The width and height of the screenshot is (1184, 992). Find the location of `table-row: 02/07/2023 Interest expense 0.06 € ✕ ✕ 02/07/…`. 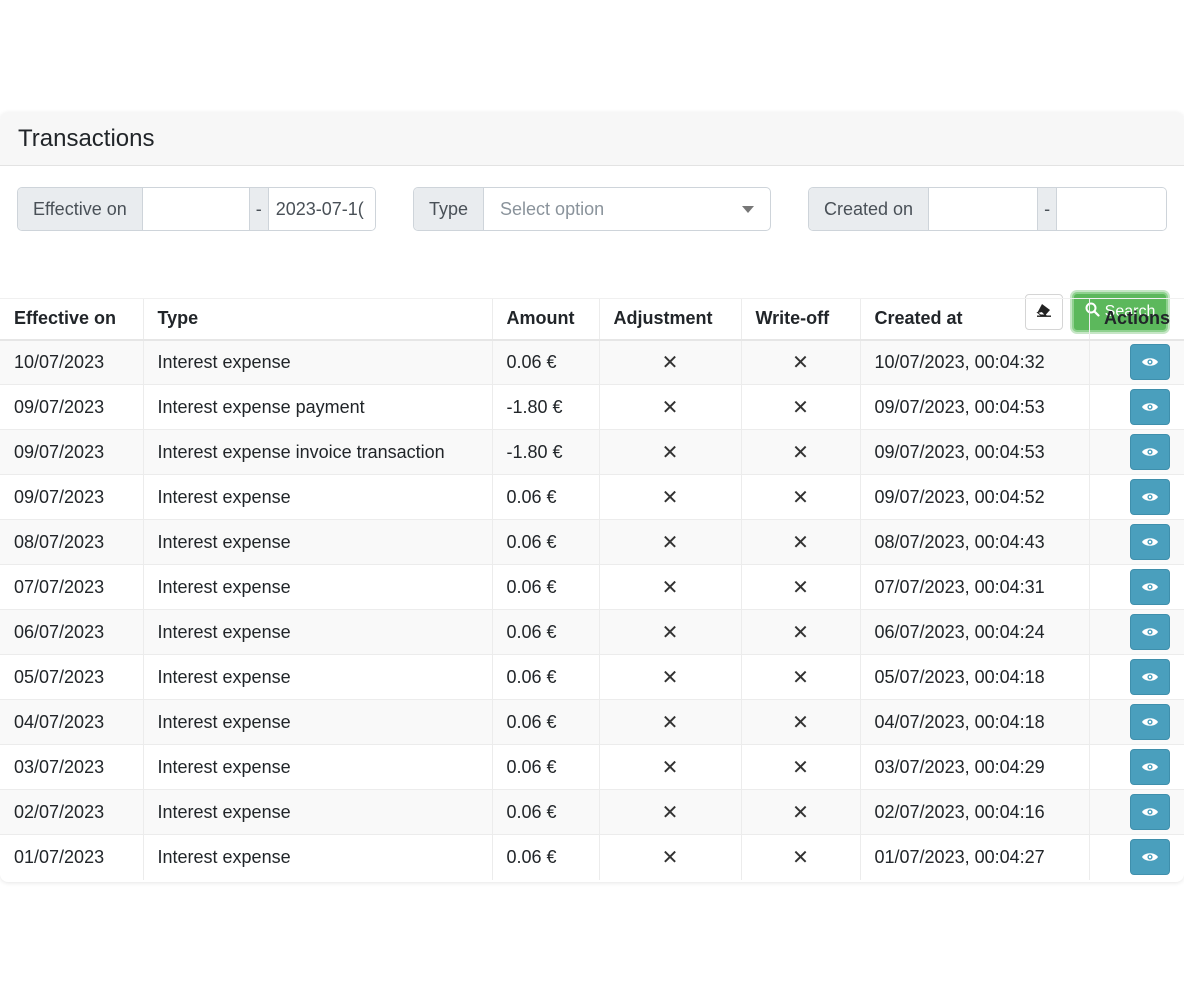

table-row: 02/07/2023 Interest expense 0.06 € ✕ ✕ 02/07/… is located at coordinates (592, 812).